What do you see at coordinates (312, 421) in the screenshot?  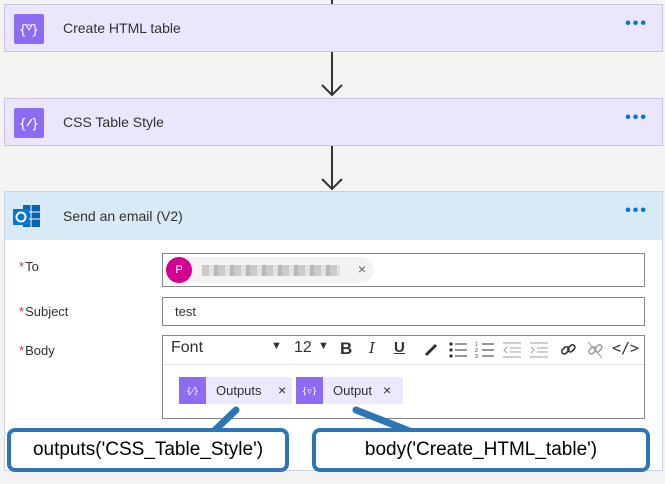 I see `callout-connectors` at bounding box center [312, 421].